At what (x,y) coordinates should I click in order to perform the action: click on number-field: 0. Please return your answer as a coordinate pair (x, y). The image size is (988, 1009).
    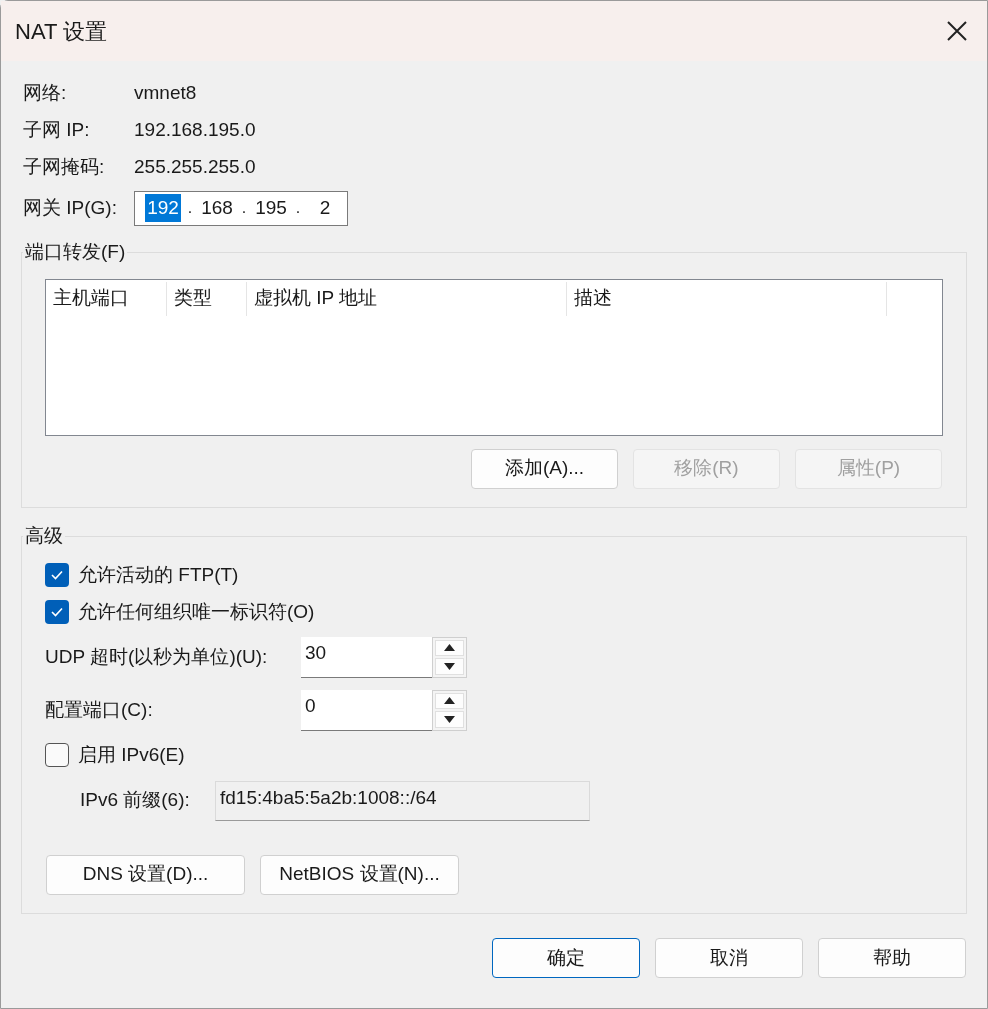
    Looking at the image, I should click on (366, 710).